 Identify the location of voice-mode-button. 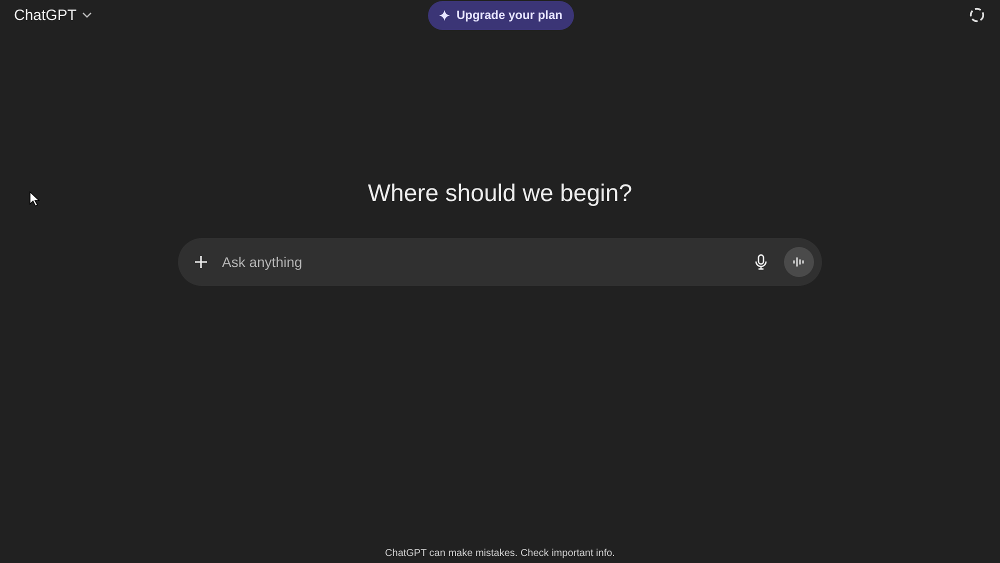
(799, 262).